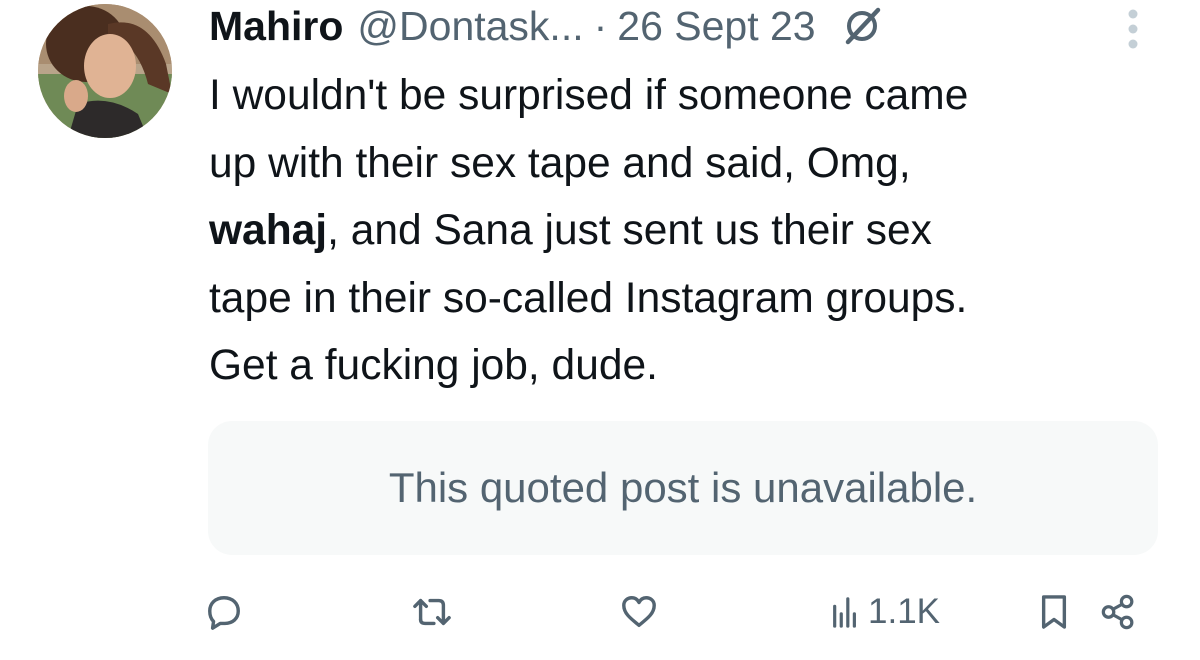 This screenshot has height=660, width=1200. I want to click on share-button, so click(1119, 612).